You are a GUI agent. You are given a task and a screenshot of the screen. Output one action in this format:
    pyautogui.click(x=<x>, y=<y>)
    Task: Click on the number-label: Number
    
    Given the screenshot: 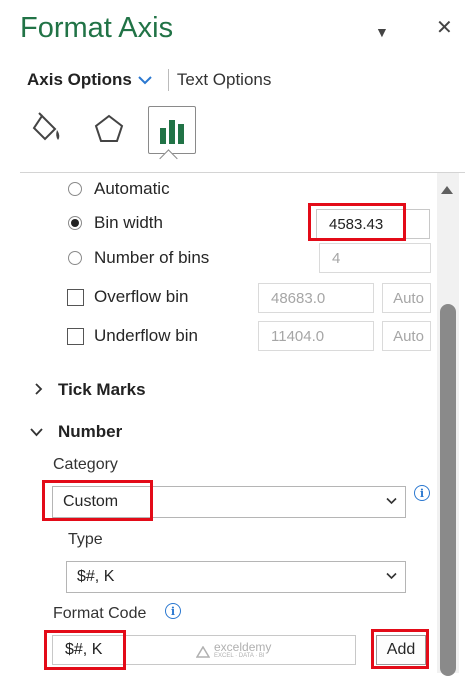 What is the action you would take?
    pyautogui.click(x=90, y=431)
    